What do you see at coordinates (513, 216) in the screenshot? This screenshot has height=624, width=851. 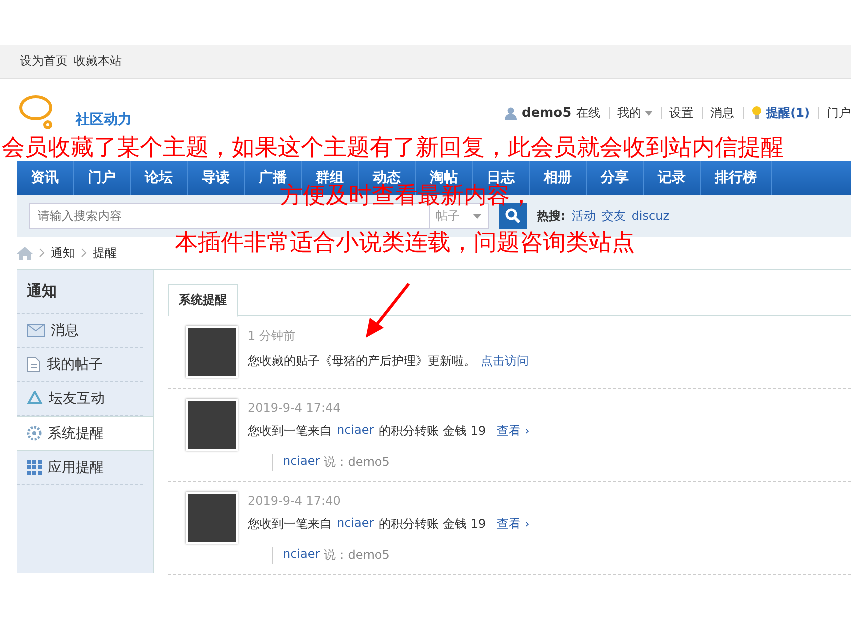 I see `search-icon` at bounding box center [513, 216].